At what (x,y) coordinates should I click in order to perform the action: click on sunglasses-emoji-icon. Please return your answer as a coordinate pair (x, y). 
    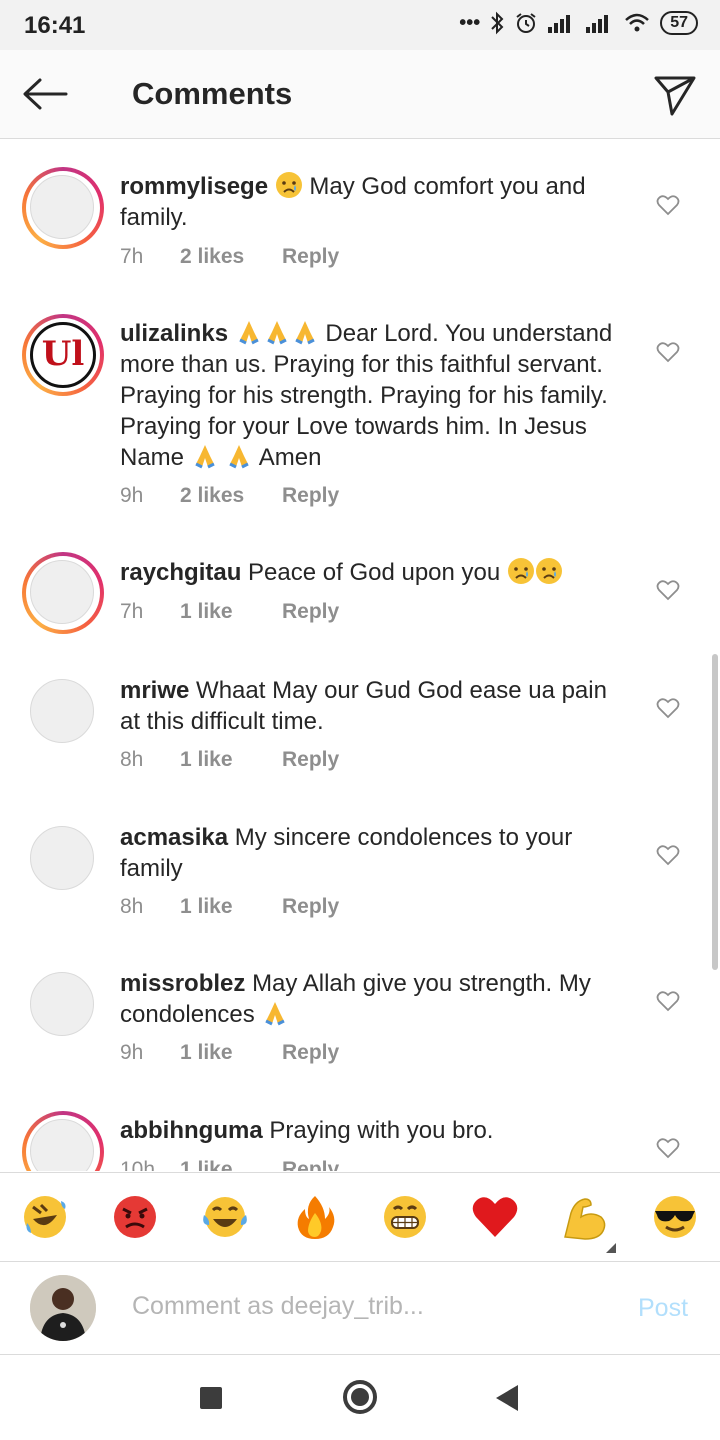
    Looking at the image, I should click on (675, 1217).